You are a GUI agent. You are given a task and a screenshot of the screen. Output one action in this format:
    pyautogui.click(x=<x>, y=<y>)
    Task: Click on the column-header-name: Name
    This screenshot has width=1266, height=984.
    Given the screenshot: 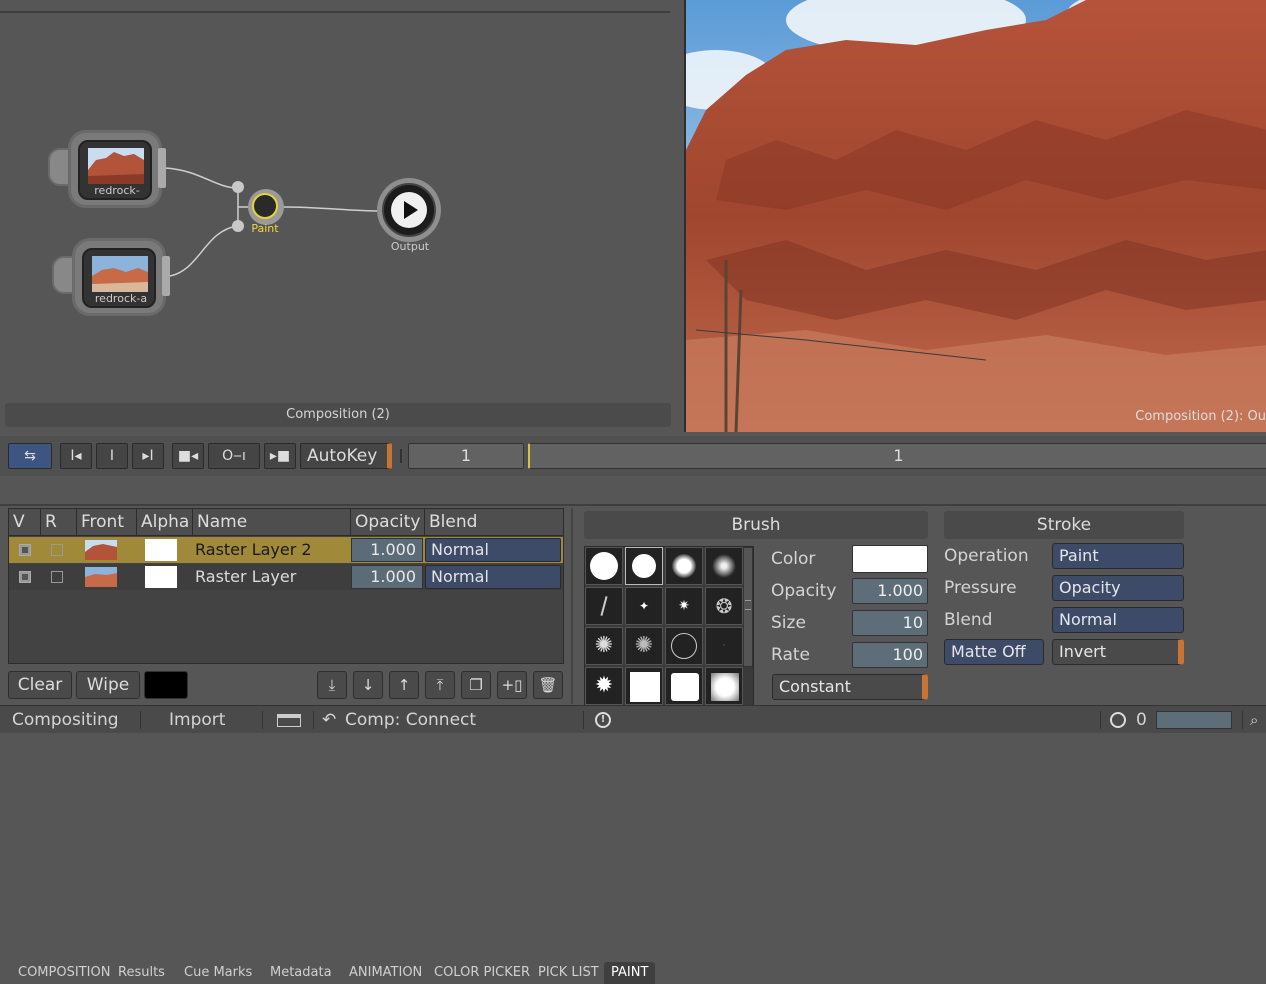 What is the action you would take?
    pyautogui.click(x=272, y=522)
    